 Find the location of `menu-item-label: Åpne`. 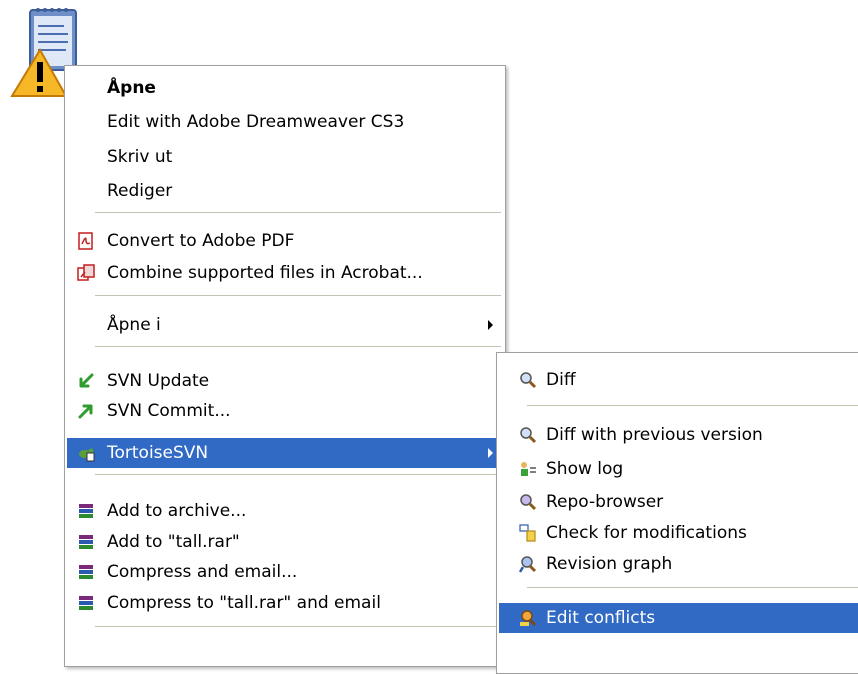

menu-item-label: Åpne is located at coordinates (131, 88).